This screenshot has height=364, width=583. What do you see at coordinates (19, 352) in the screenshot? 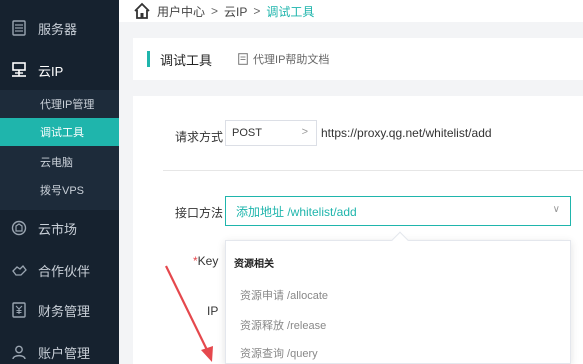
I see `account-icon` at bounding box center [19, 352].